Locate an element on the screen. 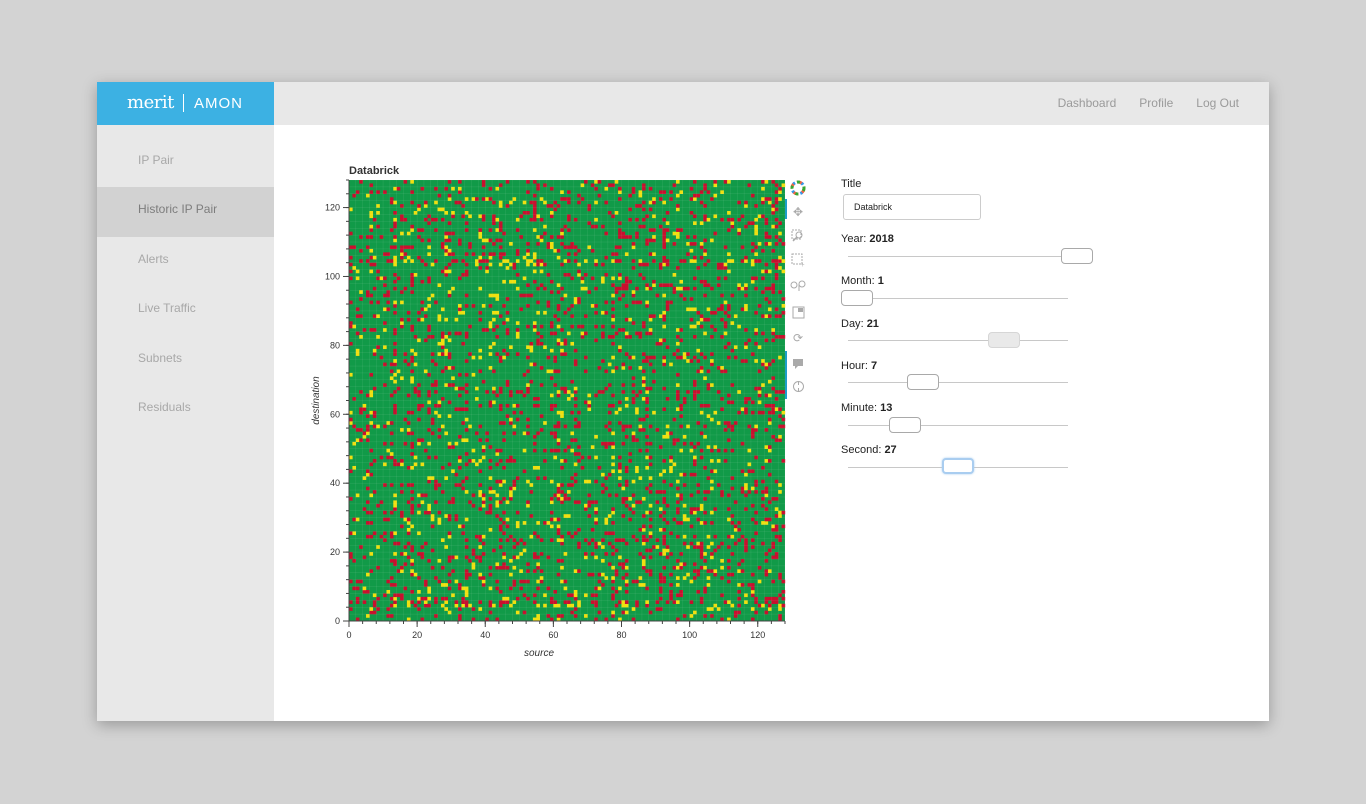  box-select-icon: + is located at coordinates (798, 260).